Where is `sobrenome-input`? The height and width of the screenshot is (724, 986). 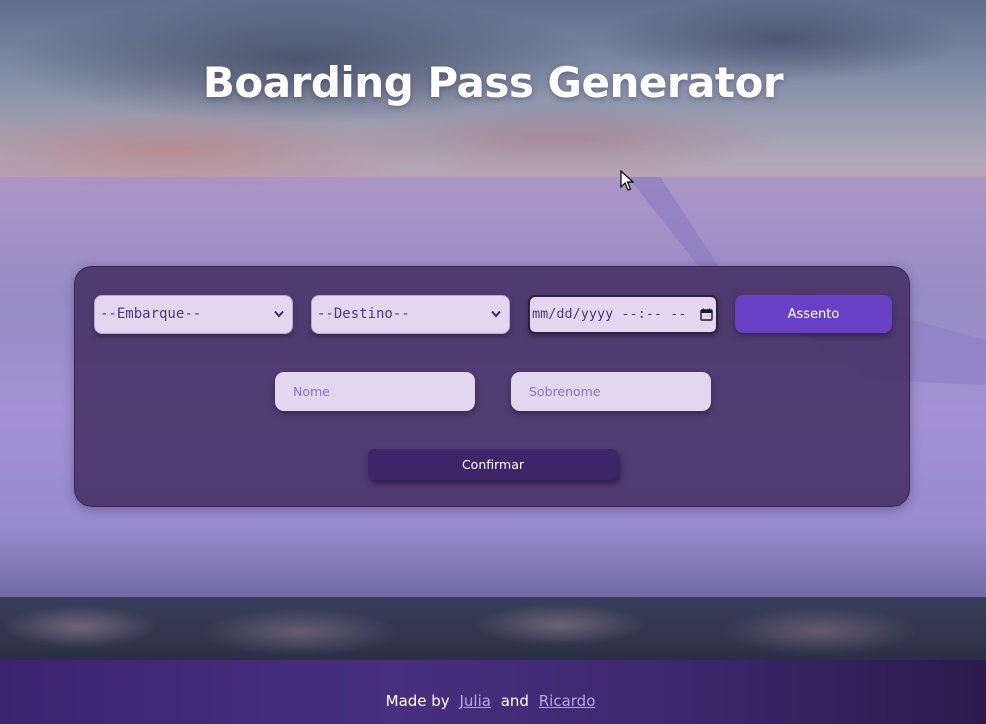 sobrenome-input is located at coordinates (611, 391).